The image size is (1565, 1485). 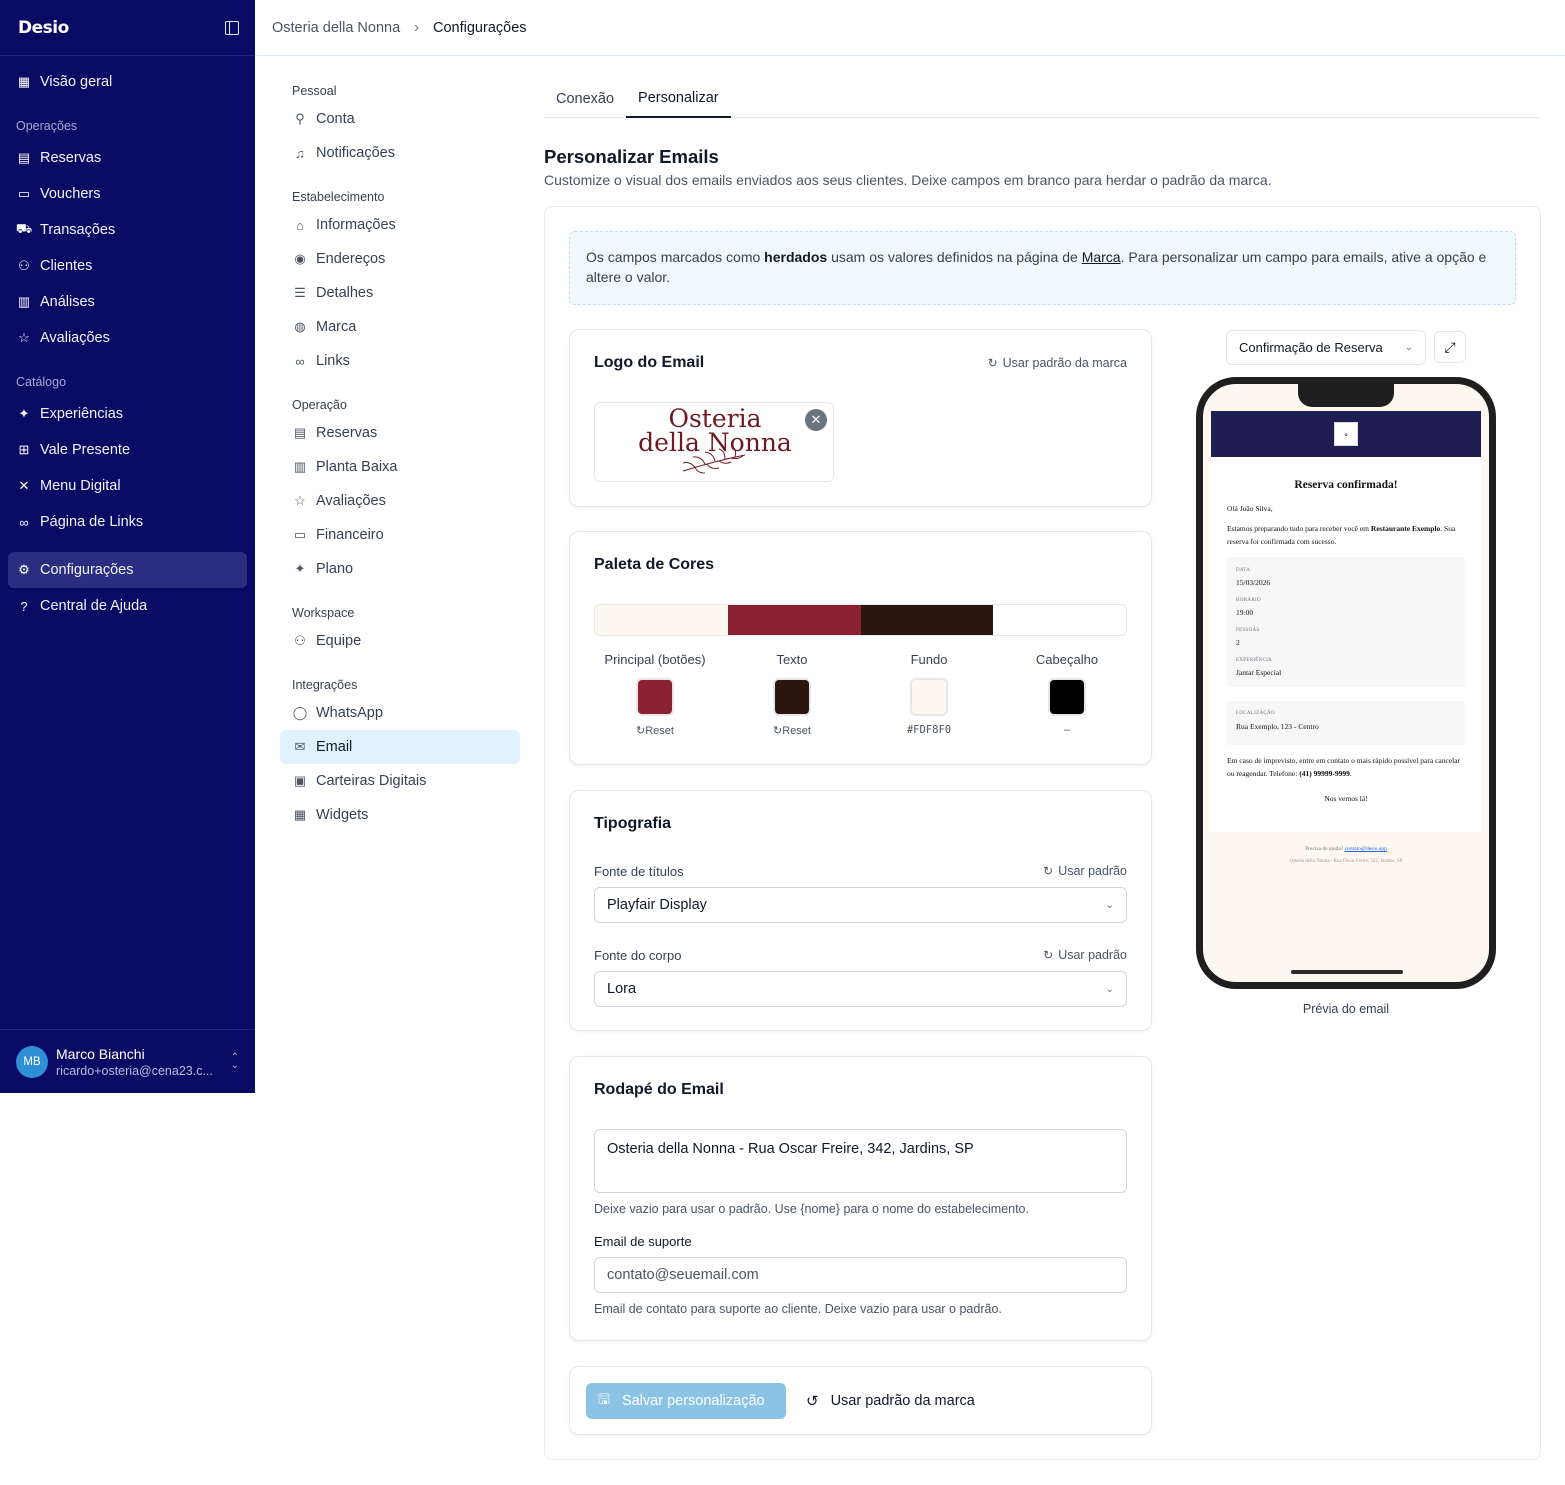 What do you see at coordinates (300, 640) in the screenshot?
I see `users-icon: ⚇` at bounding box center [300, 640].